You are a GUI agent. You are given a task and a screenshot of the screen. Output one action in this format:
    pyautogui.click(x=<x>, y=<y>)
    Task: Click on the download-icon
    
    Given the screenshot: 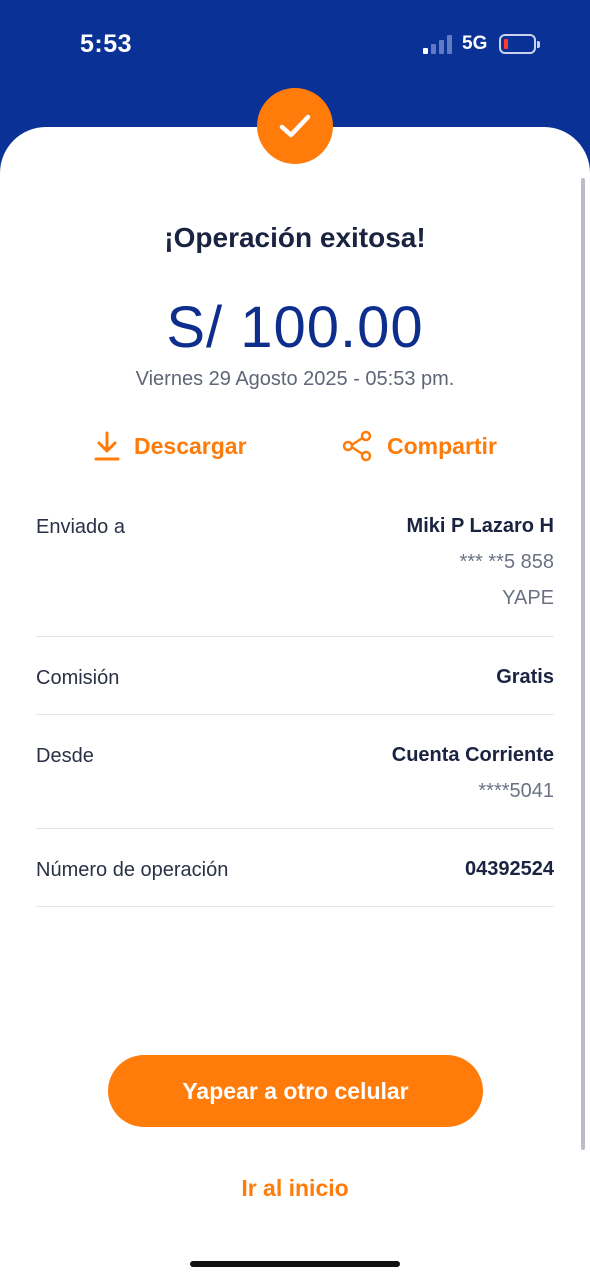 What is the action you would take?
    pyautogui.click(x=107, y=446)
    